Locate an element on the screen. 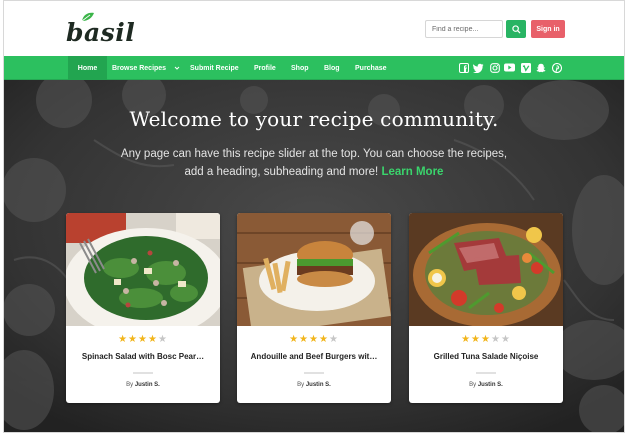 The width and height of the screenshot is (628, 435). nav-home: Home is located at coordinates (87, 68).